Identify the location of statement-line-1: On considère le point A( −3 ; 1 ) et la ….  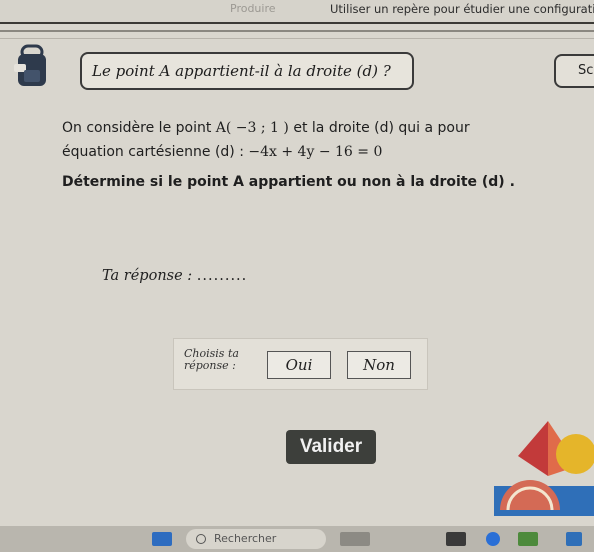
(266, 128).